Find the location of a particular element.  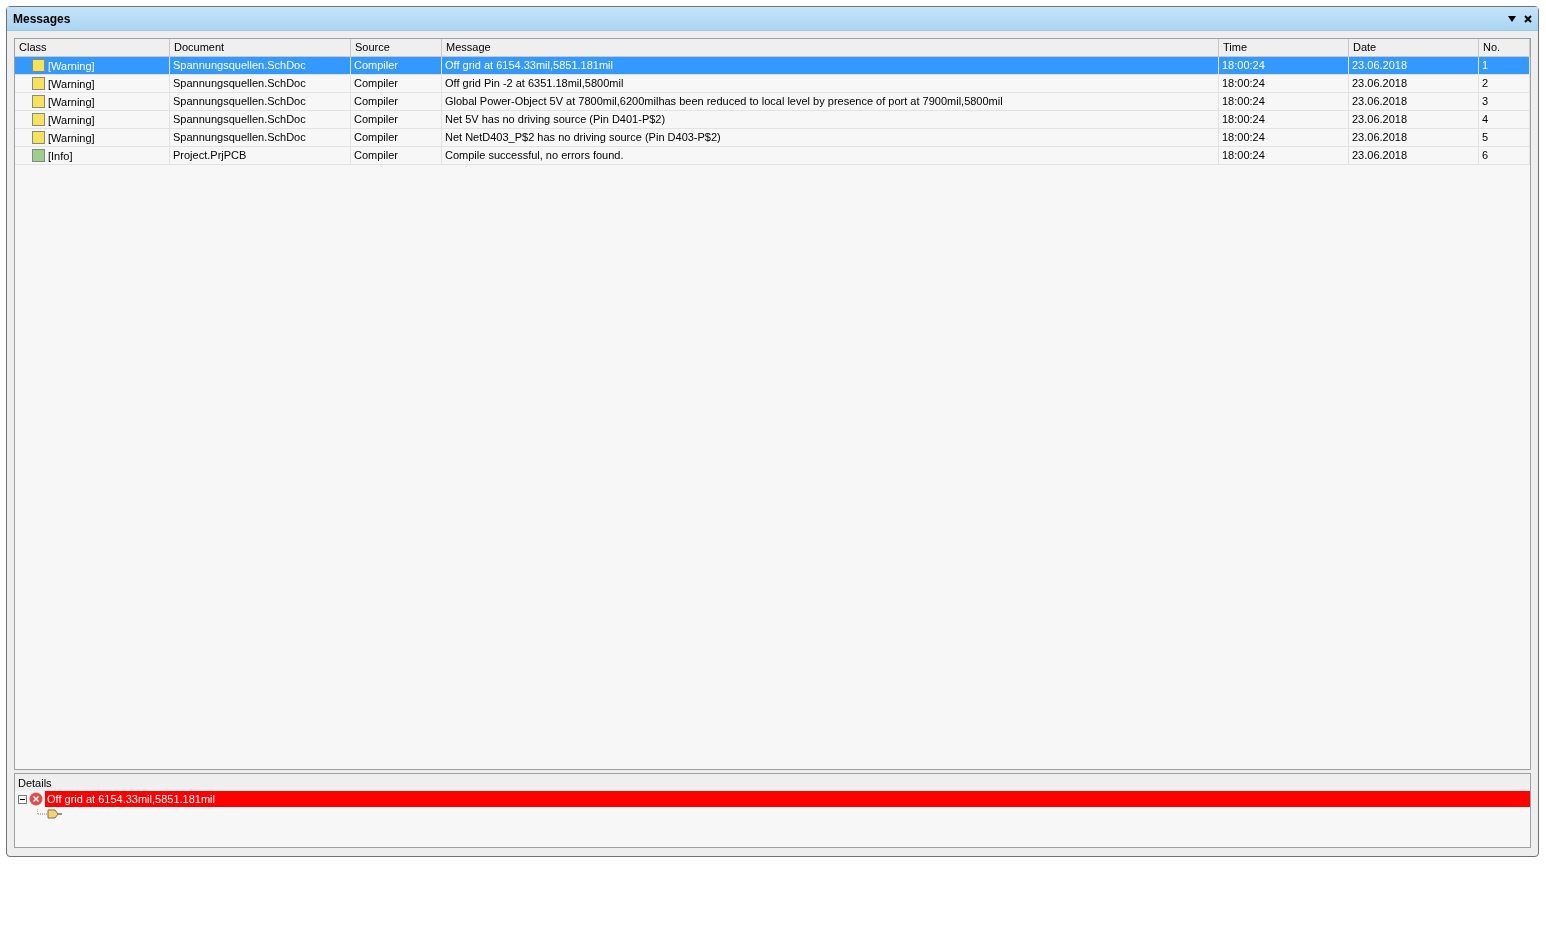

error-icon is located at coordinates (36, 799).